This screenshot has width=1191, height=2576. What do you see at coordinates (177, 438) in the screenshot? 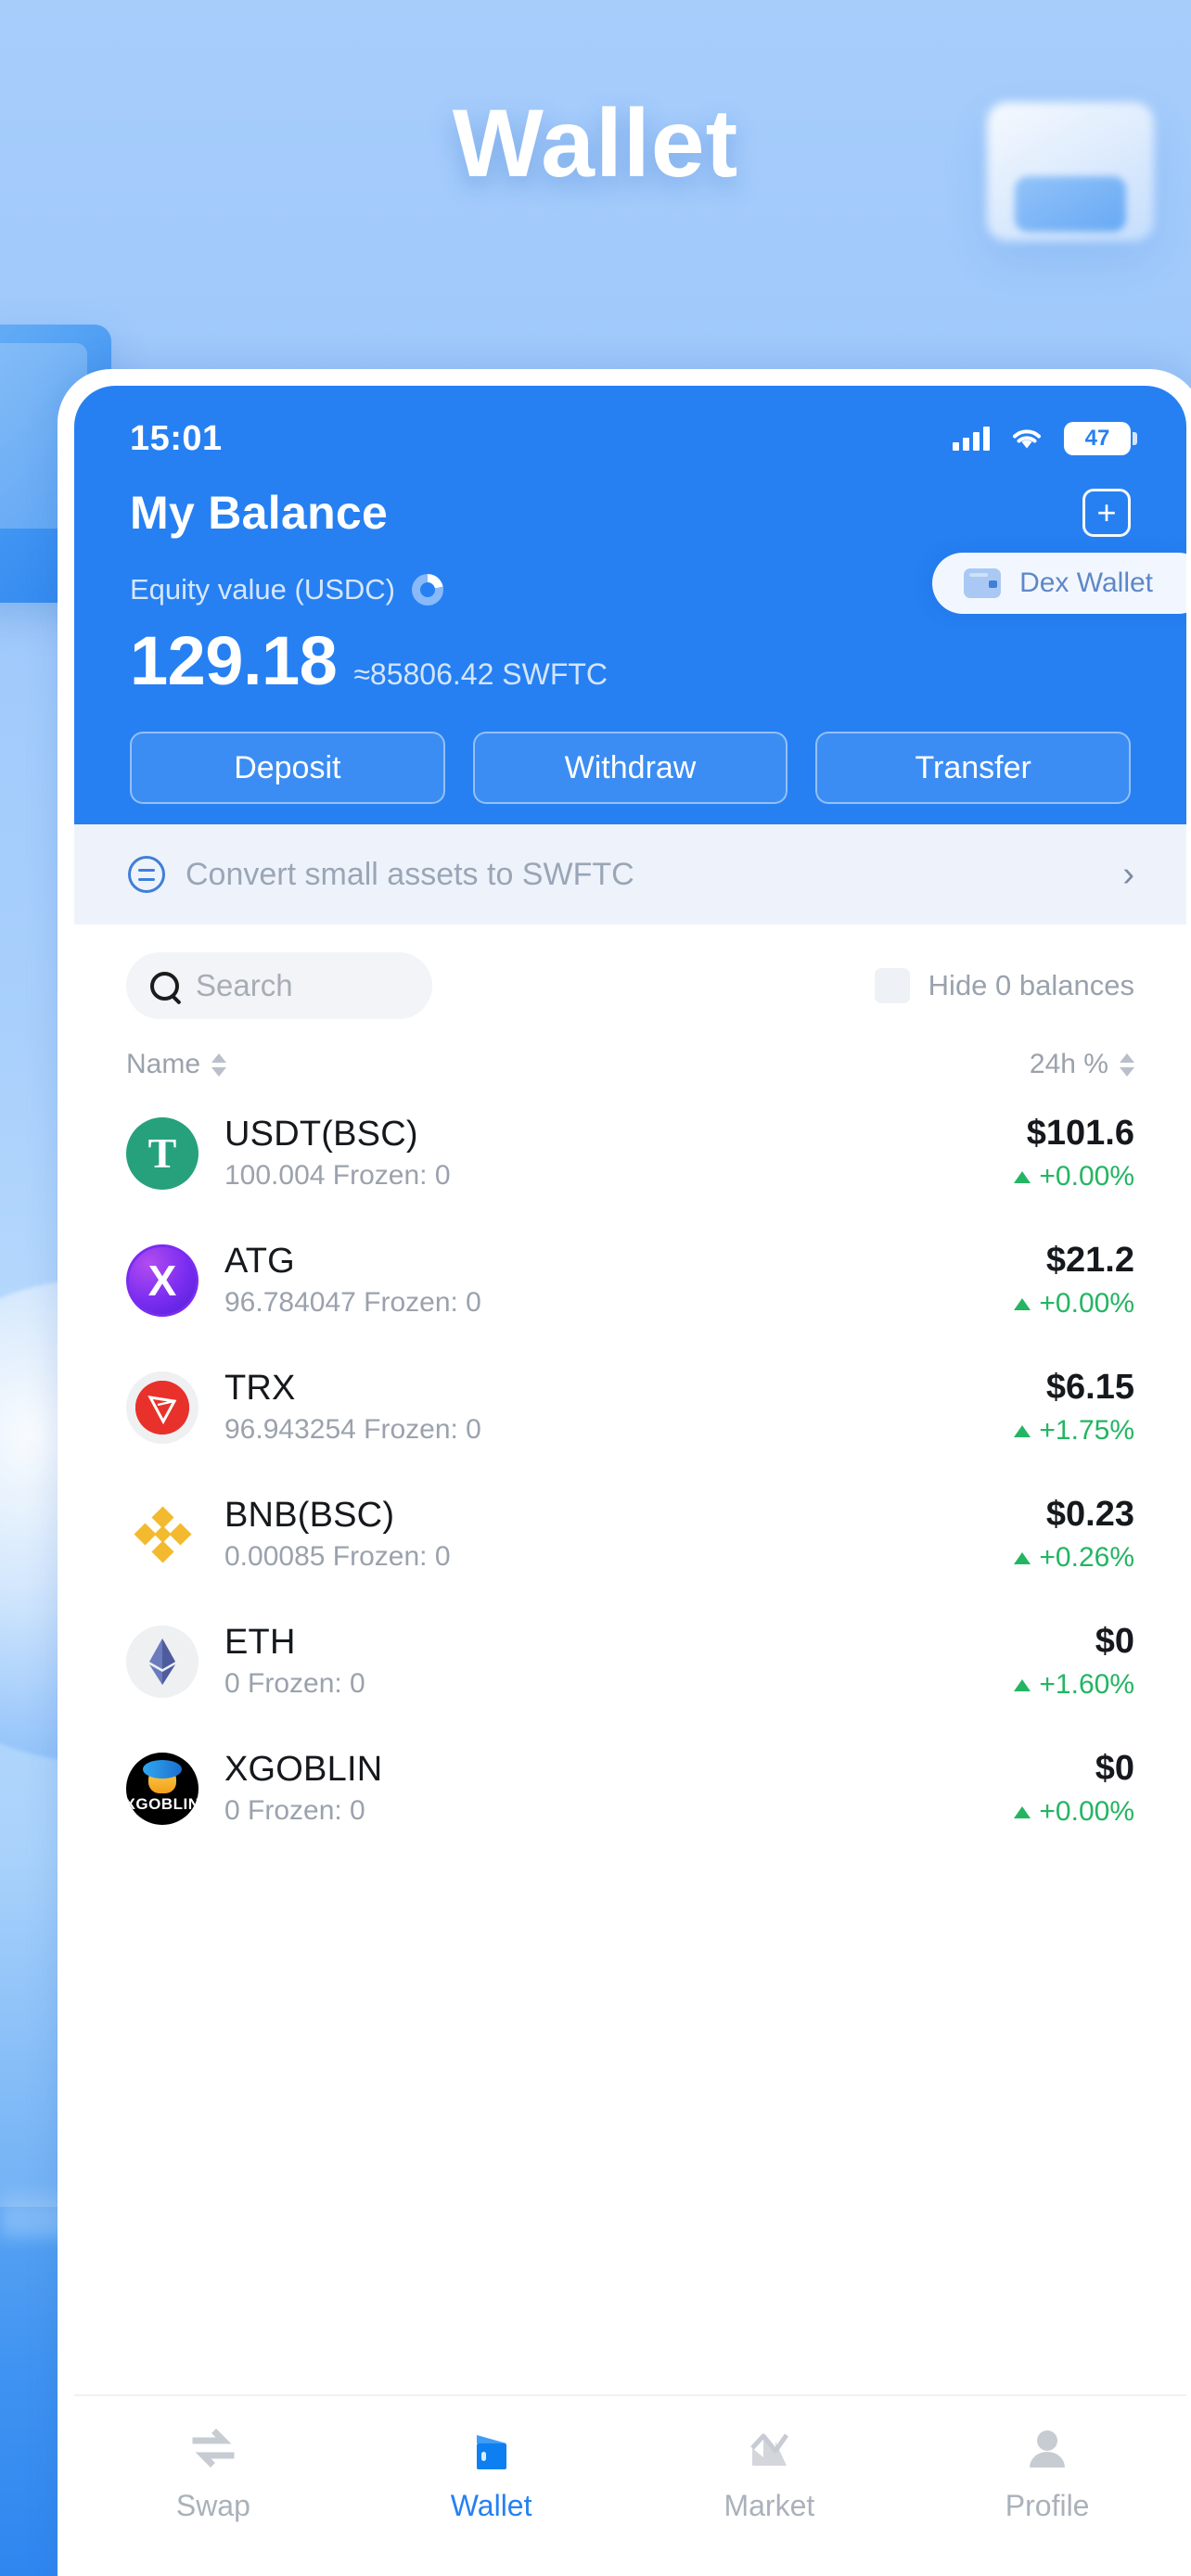
I see `status-time: 15:01` at bounding box center [177, 438].